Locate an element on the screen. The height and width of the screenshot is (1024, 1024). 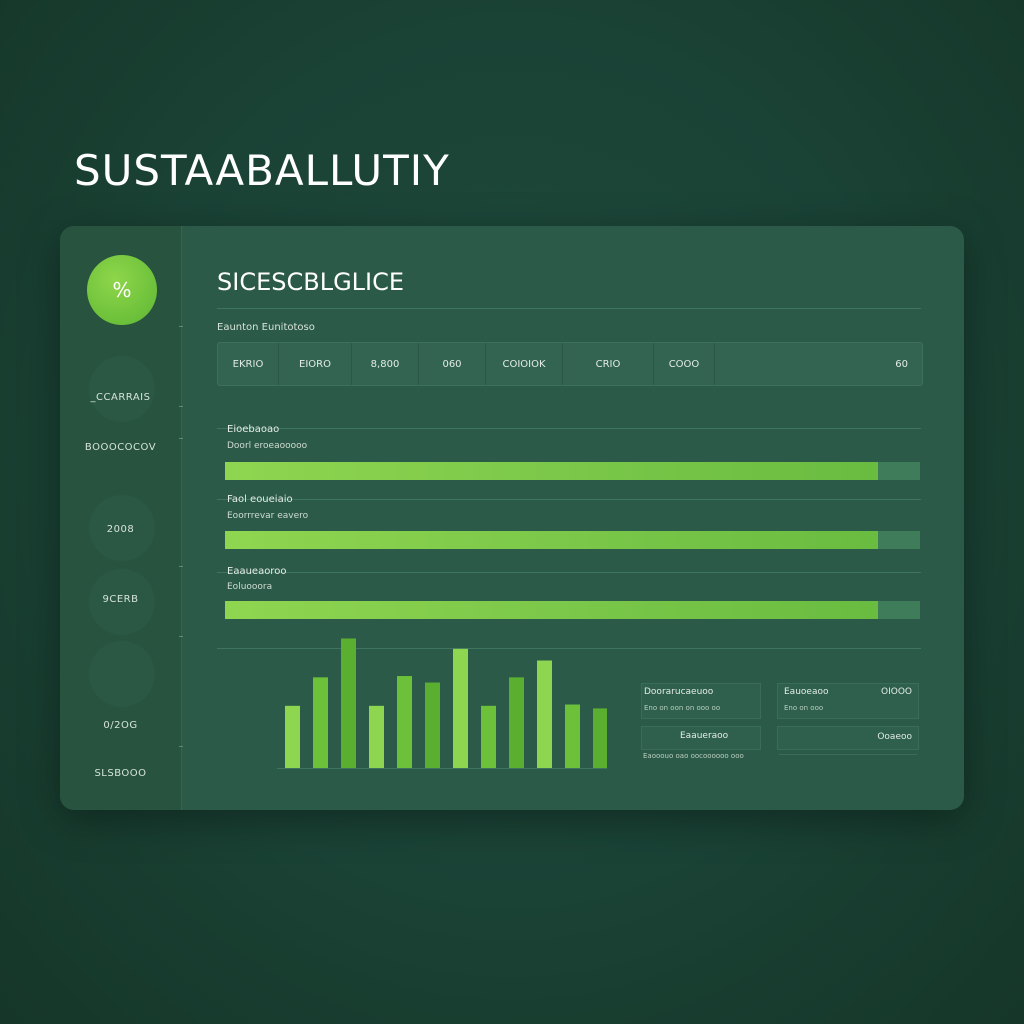
kpi-detail: Eno on ooo is located at coordinates (804, 708).